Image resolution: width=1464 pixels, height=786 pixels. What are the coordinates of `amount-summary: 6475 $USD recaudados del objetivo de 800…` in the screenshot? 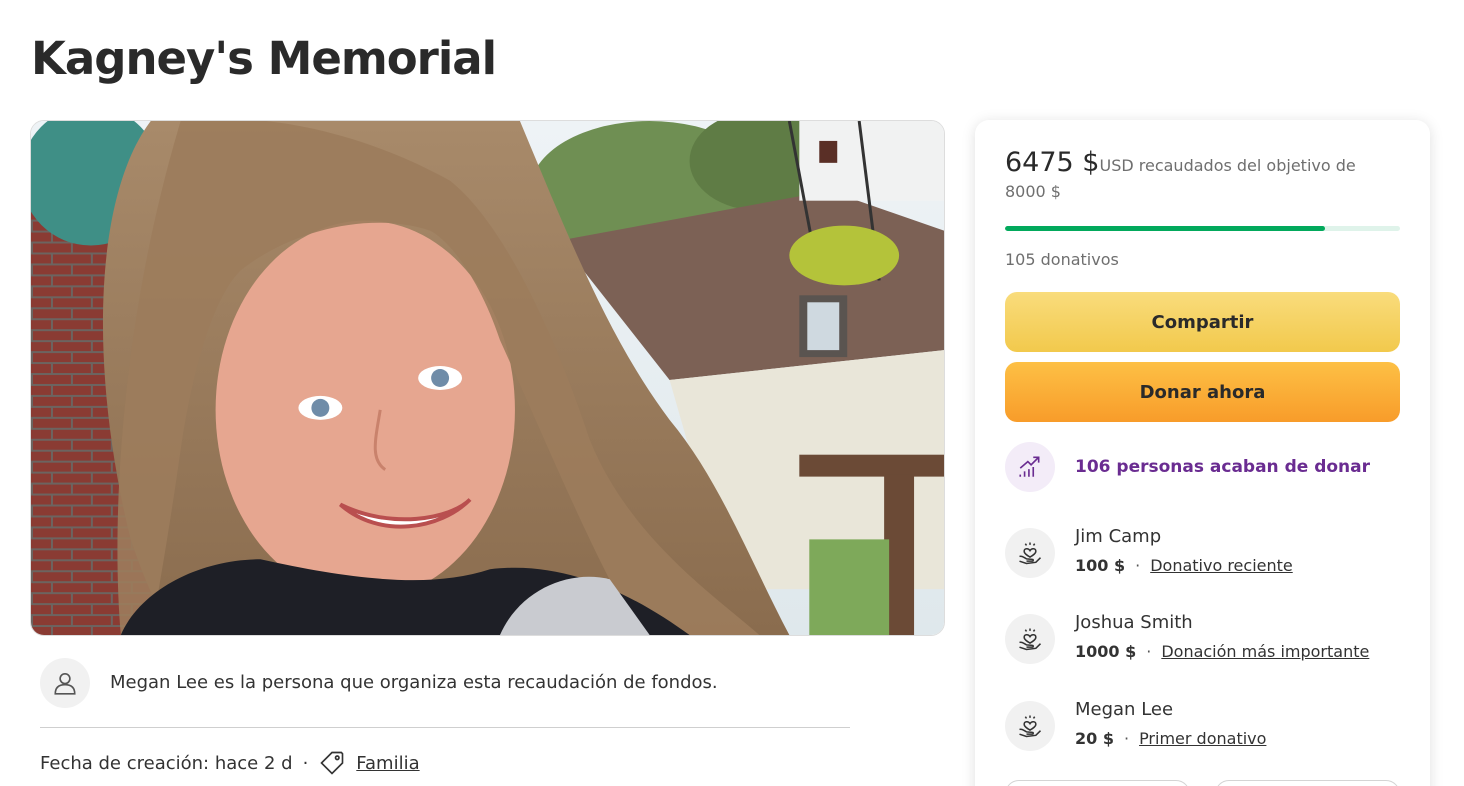 It's located at (1195, 176).